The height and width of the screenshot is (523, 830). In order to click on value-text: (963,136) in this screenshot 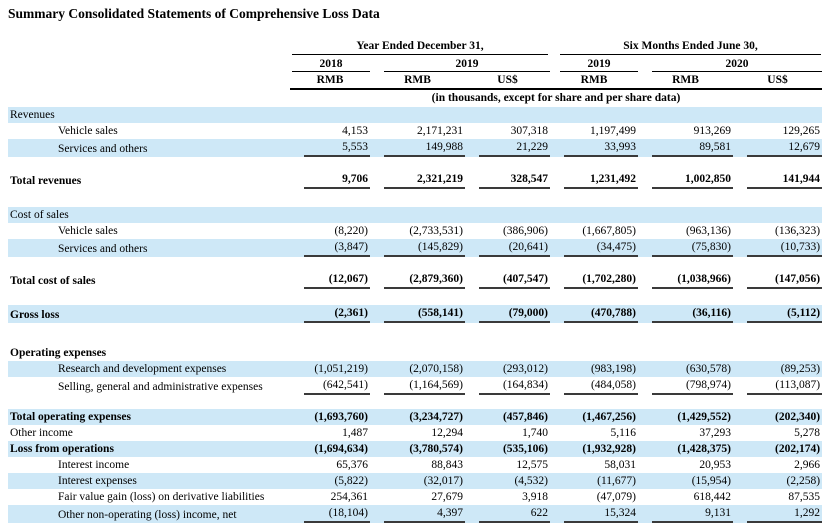, I will do `click(708, 231)`.